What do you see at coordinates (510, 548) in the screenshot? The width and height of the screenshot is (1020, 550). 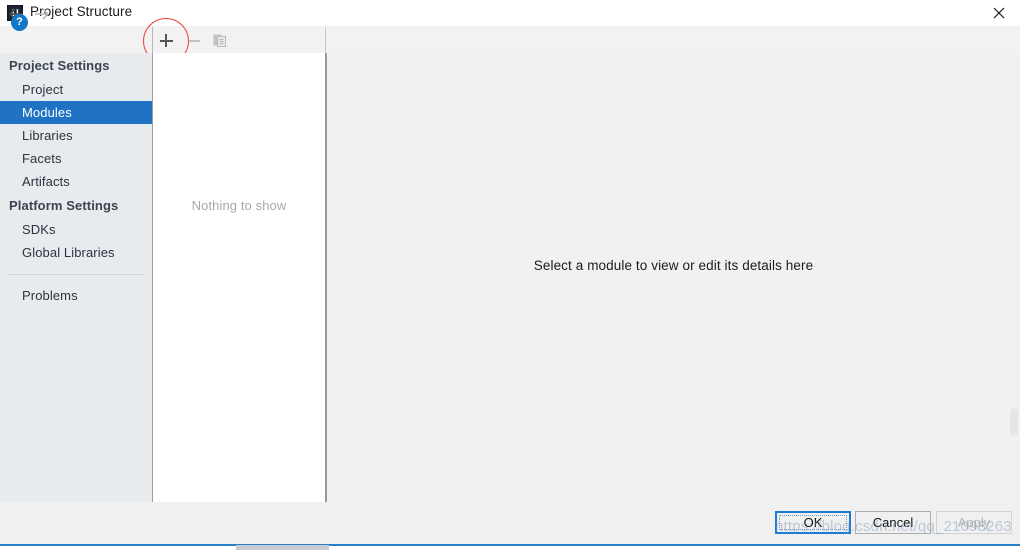 I see `bottom-frame` at bounding box center [510, 548].